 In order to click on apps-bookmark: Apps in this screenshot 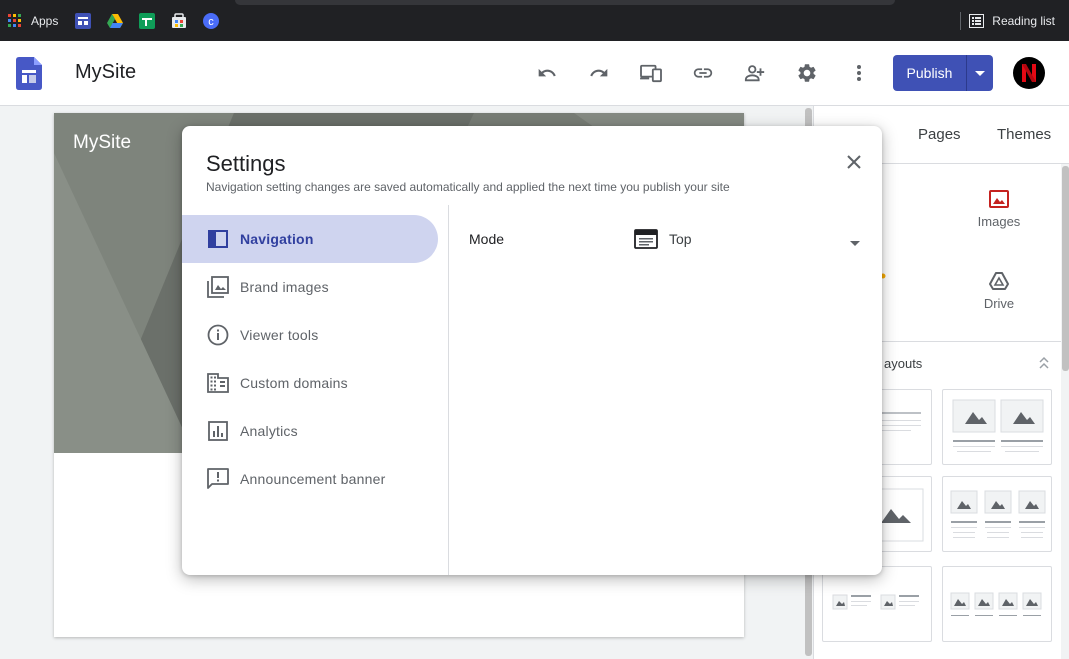, I will do `click(33, 21)`.